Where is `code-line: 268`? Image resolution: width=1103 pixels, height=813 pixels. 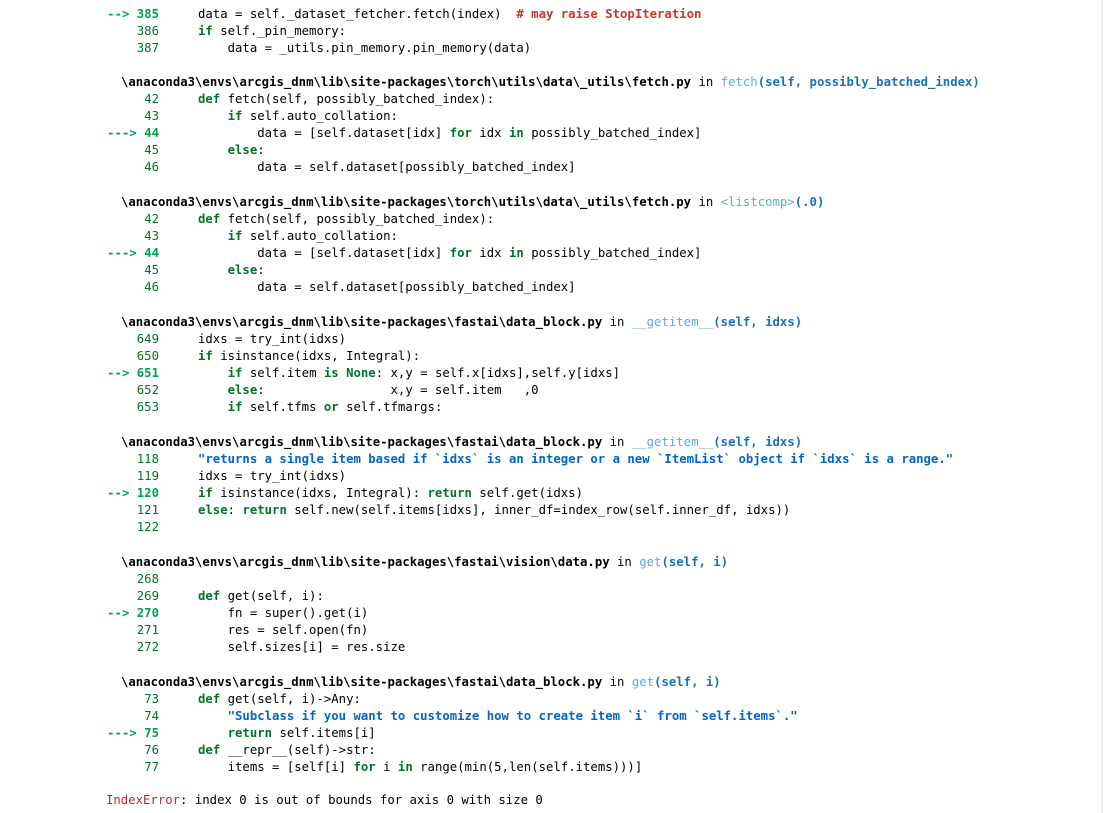 code-line: 268 is located at coordinates (550, 579).